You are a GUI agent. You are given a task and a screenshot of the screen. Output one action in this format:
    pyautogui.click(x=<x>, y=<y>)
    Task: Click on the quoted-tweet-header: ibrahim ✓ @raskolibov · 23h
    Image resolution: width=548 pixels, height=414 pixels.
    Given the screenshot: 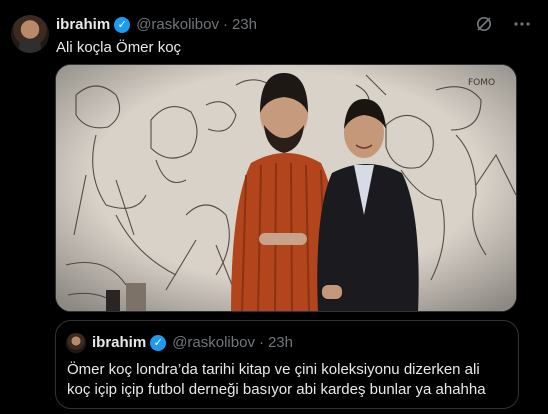 What is the action you would take?
    pyautogui.click(x=192, y=342)
    